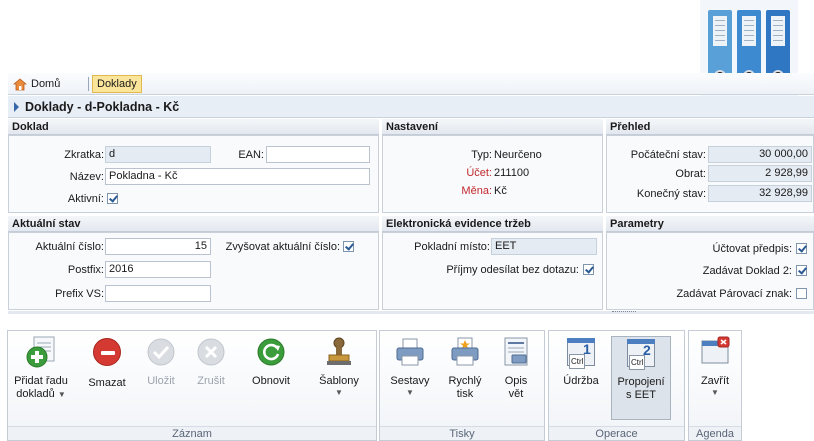  I want to click on refresh-icon, so click(271, 352).